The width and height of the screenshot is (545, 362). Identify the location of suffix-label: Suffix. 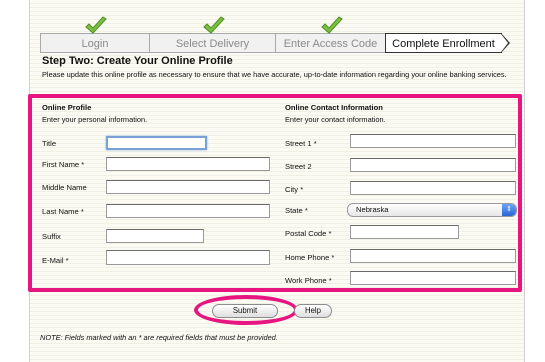
(51, 236).